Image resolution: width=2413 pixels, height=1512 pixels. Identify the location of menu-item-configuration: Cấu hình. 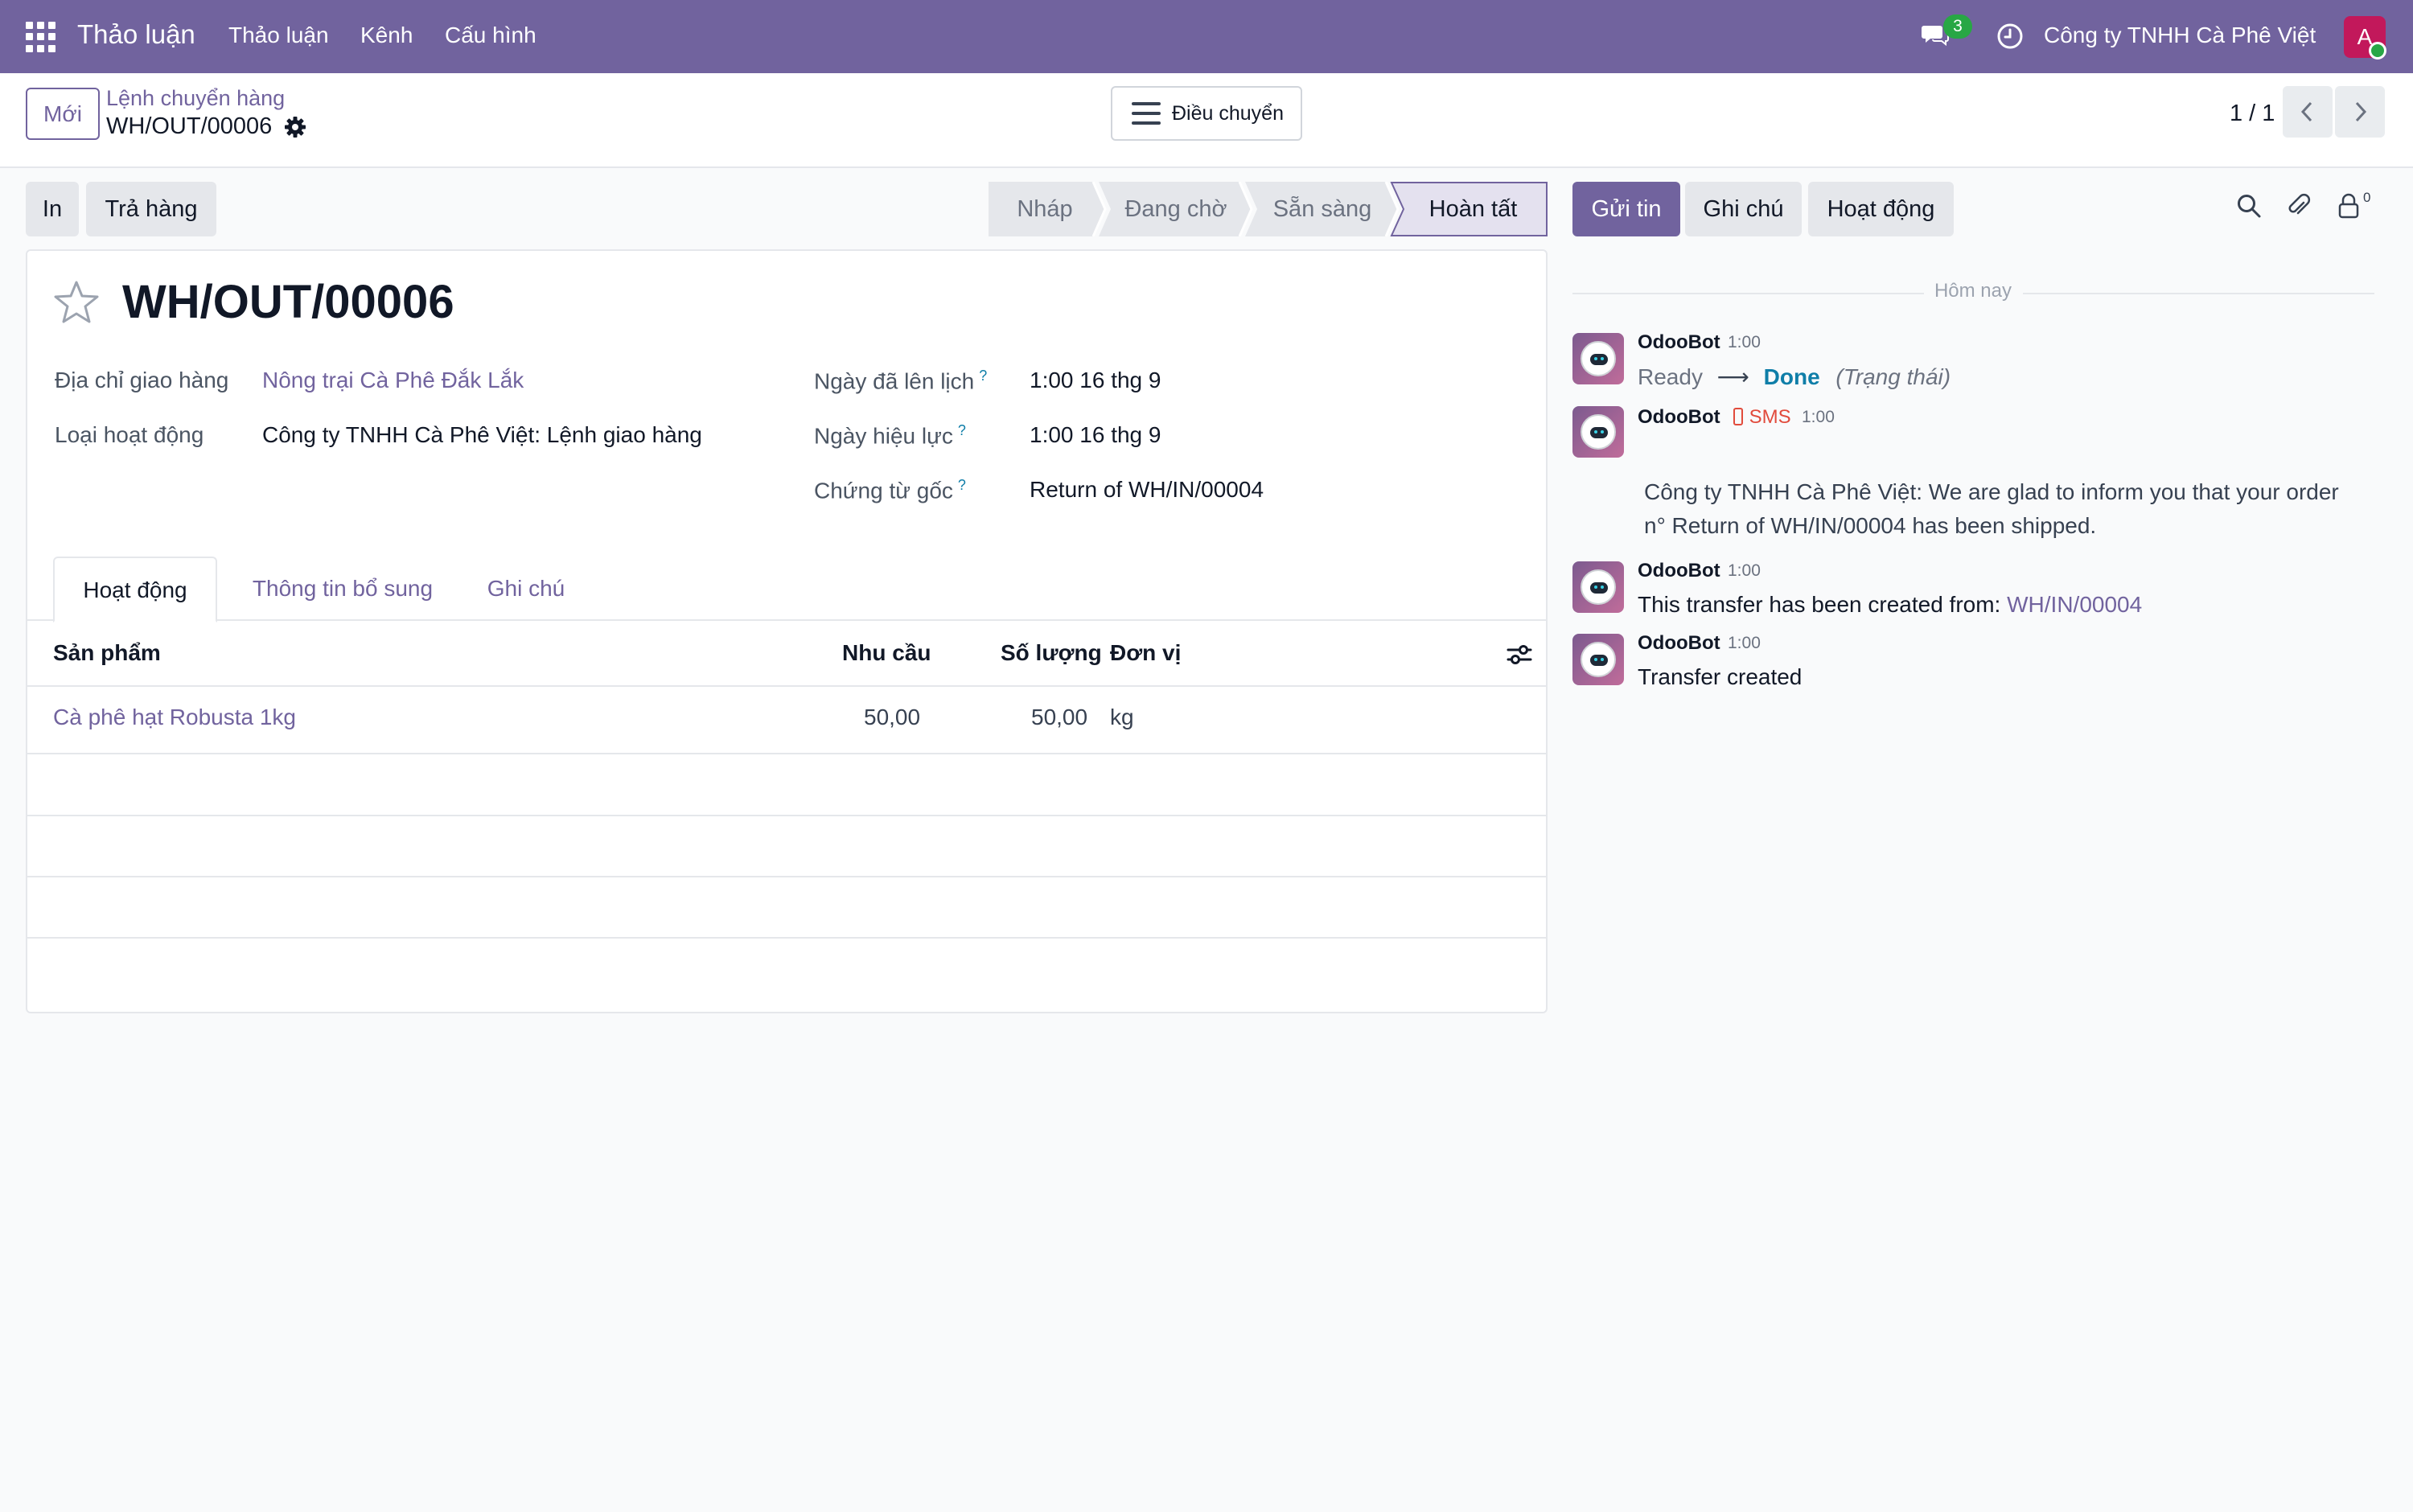
(490, 36).